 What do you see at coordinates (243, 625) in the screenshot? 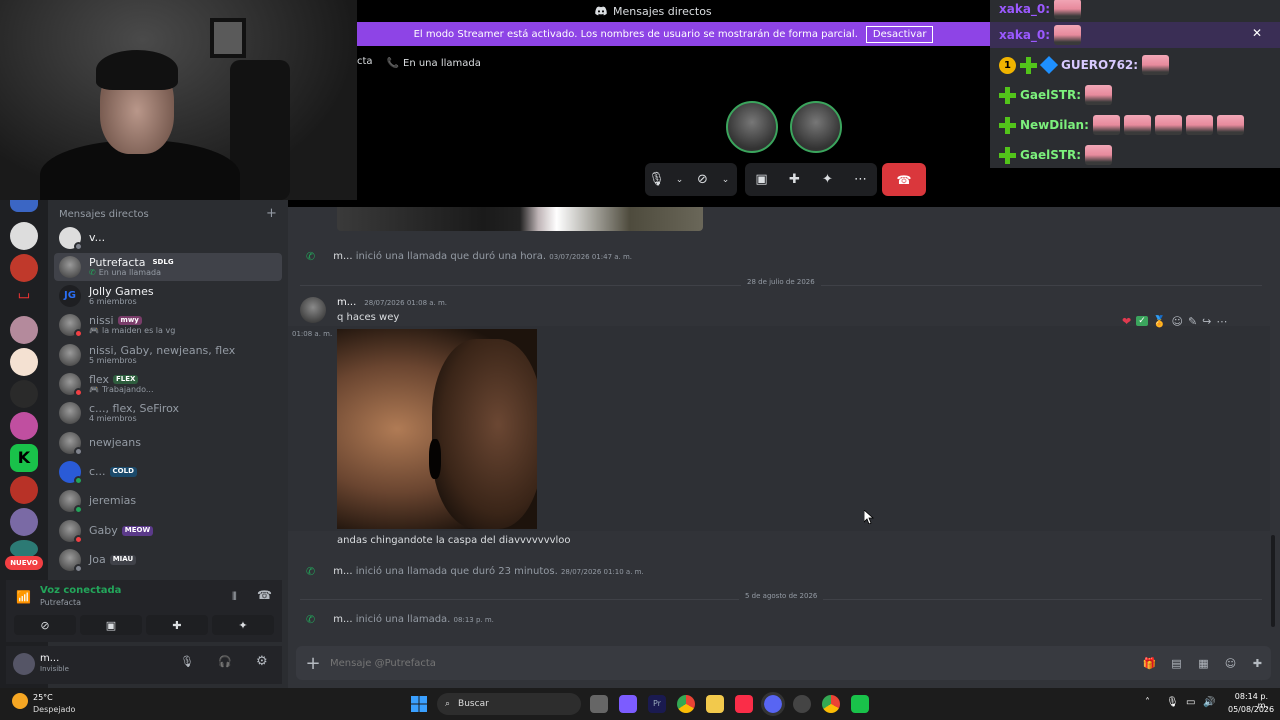
I see `soundboard-button: ✦` at bounding box center [243, 625].